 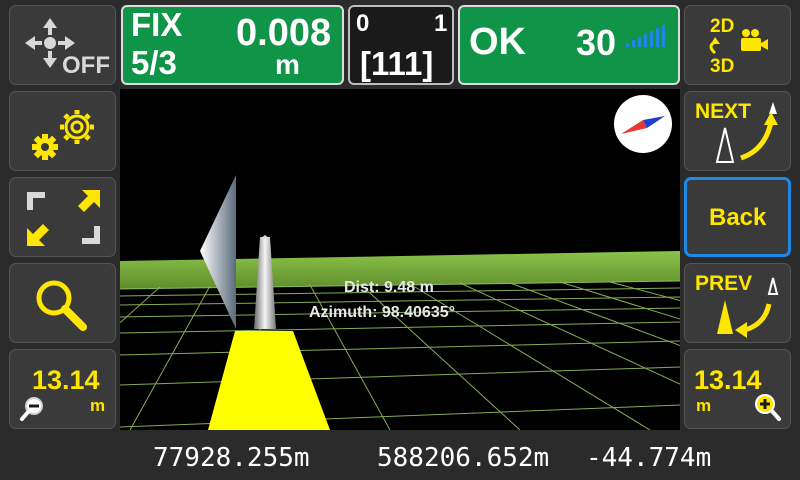 I want to click on settings-gears-icon, so click(x=63, y=135).